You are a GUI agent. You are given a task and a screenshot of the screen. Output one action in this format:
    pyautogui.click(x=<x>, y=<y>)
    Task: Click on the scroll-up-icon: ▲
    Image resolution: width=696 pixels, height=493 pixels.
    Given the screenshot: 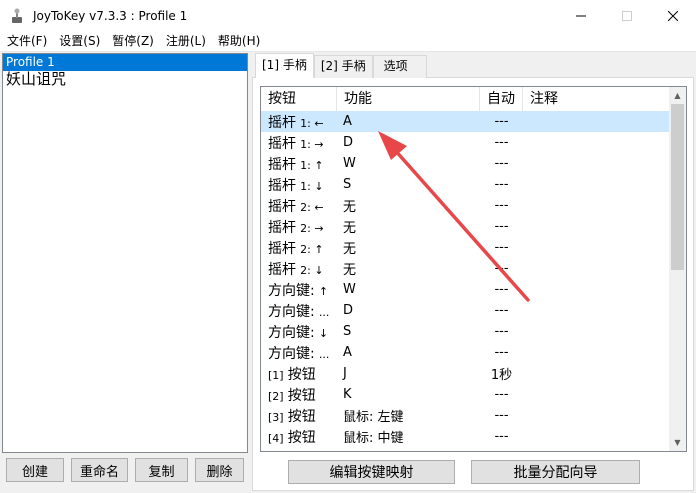 What is the action you would take?
    pyautogui.click(x=677, y=95)
    